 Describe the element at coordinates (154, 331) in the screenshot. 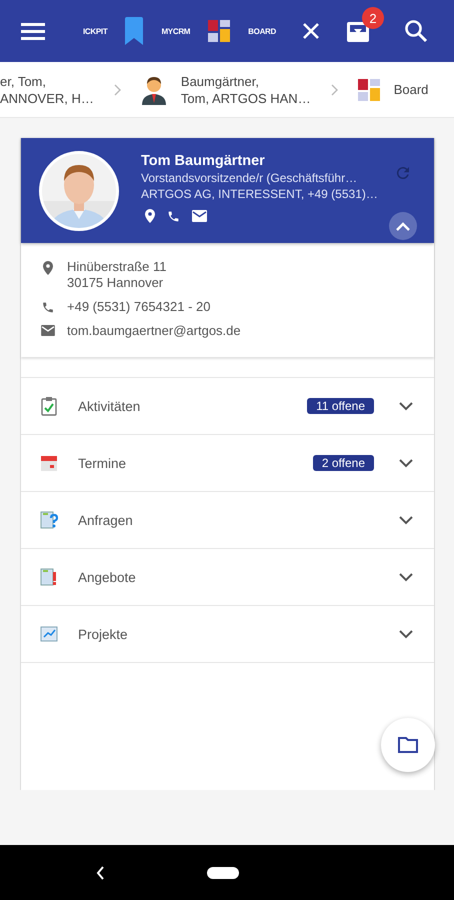

I see `email-link: tom.baumgaertner@artgos.de` at that location.